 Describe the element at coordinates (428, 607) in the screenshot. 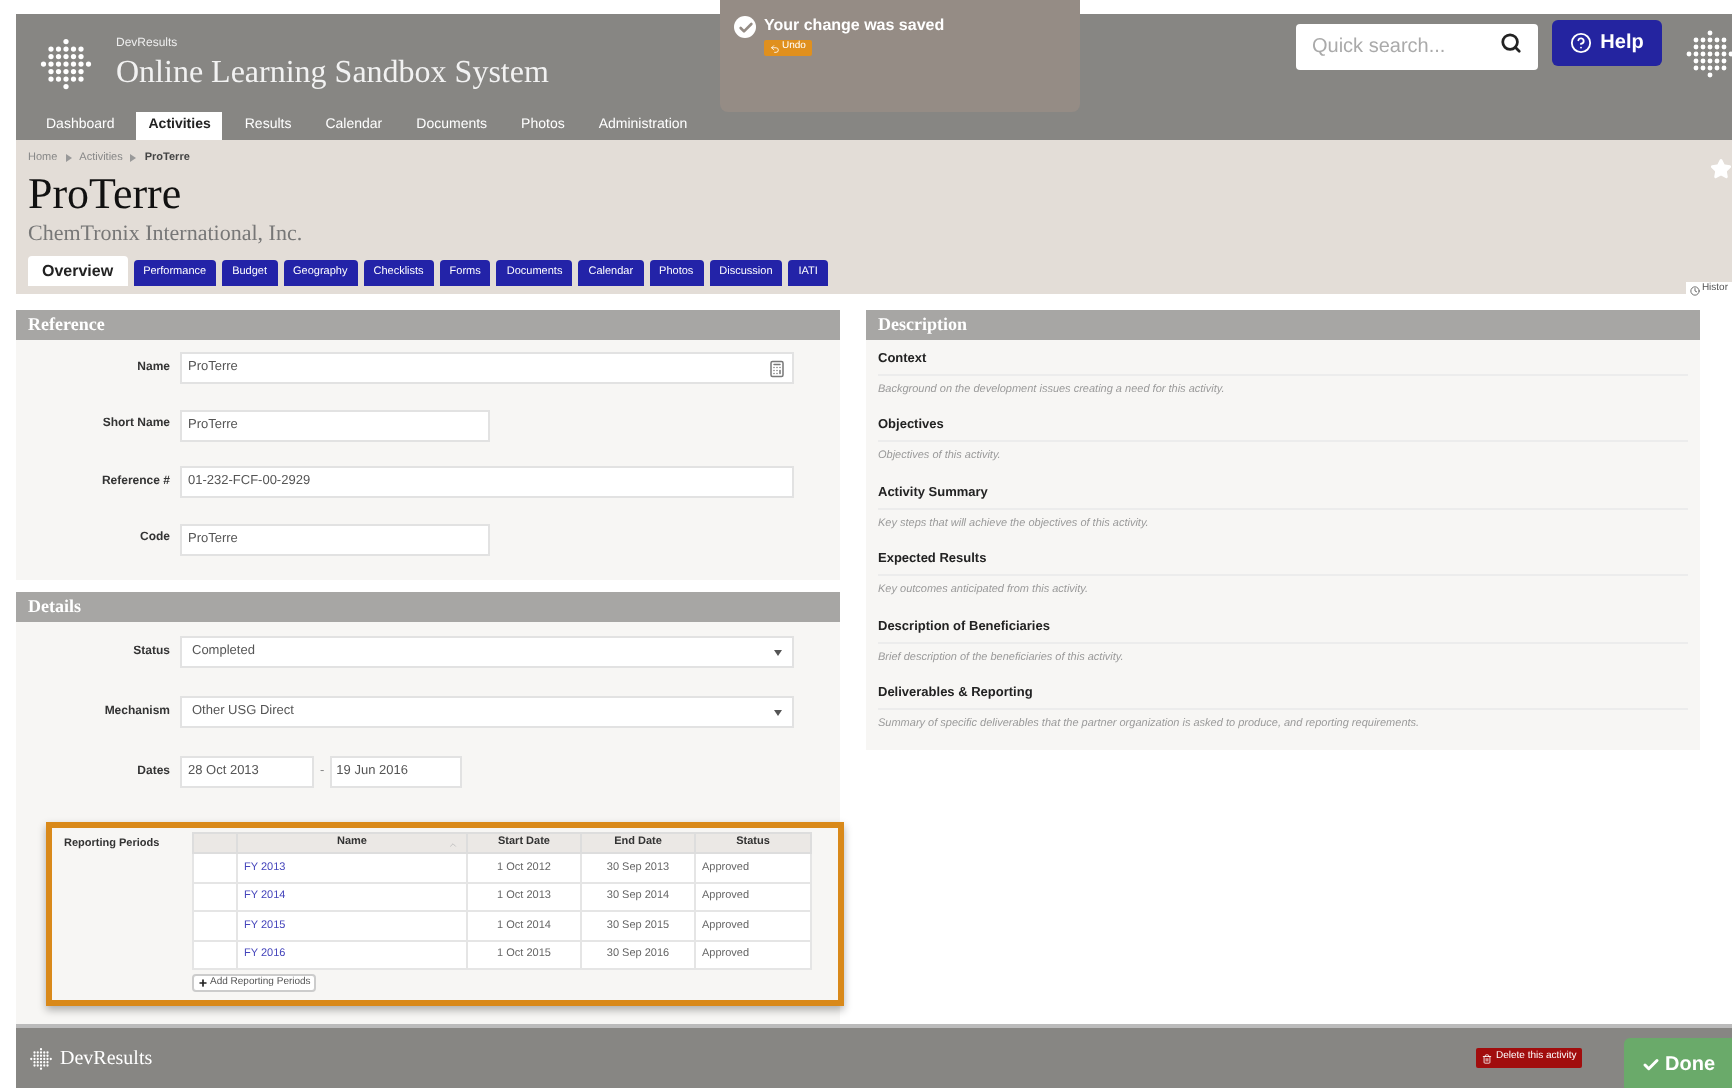

I see `section-header: Details` at that location.